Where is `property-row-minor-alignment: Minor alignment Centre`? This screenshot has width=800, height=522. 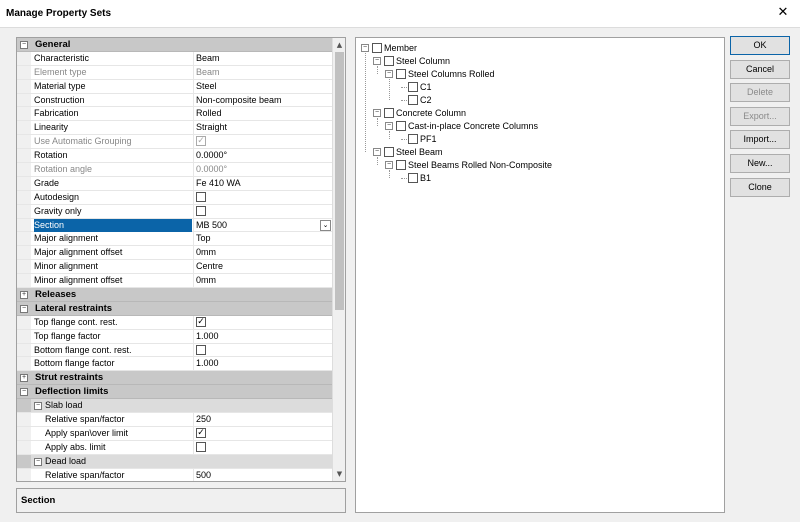
property-row-minor-alignment: Minor alignment Centre is located at coordinates (175, 267).